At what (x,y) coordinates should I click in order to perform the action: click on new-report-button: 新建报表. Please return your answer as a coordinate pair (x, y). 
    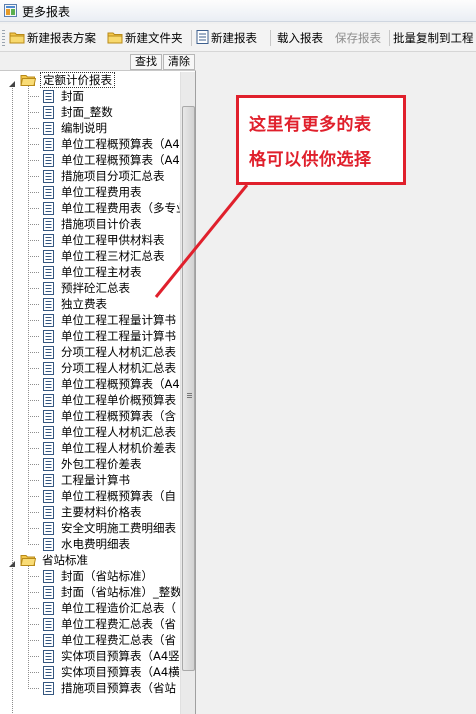
    Looking at the image, I should click on (226, 38).